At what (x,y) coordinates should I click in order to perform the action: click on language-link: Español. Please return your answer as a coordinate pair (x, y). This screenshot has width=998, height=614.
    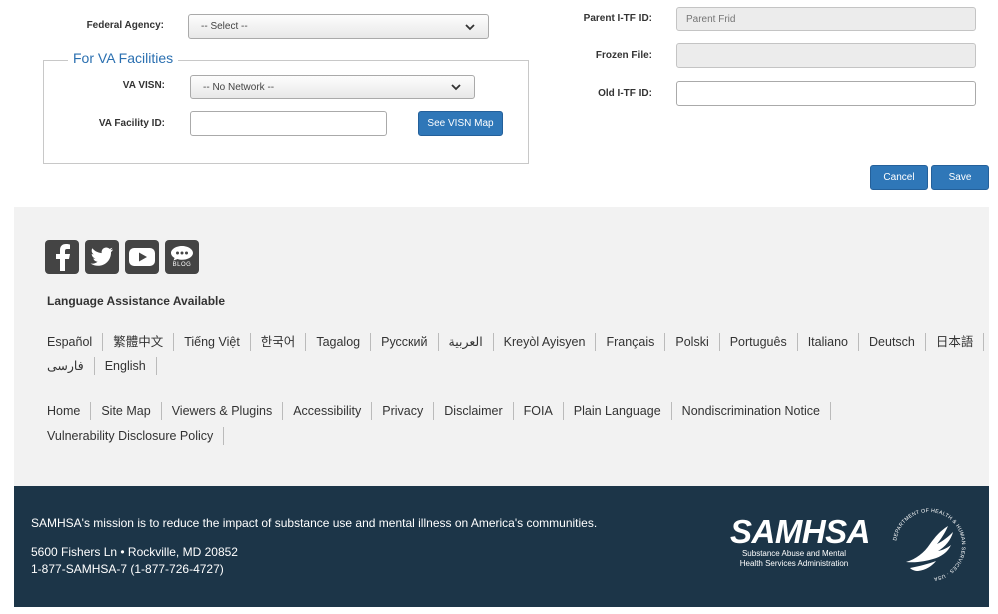
    Looking at the image, I should click on (75, 342).